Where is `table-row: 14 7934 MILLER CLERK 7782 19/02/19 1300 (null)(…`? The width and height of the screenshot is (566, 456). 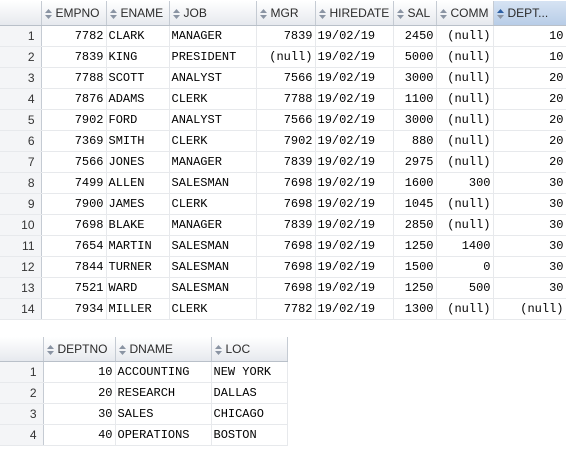
table-row: 14 7934 MILLER CLERK 7782 19/02/19 1300 (null)(… is located at coordinates (283, 309).